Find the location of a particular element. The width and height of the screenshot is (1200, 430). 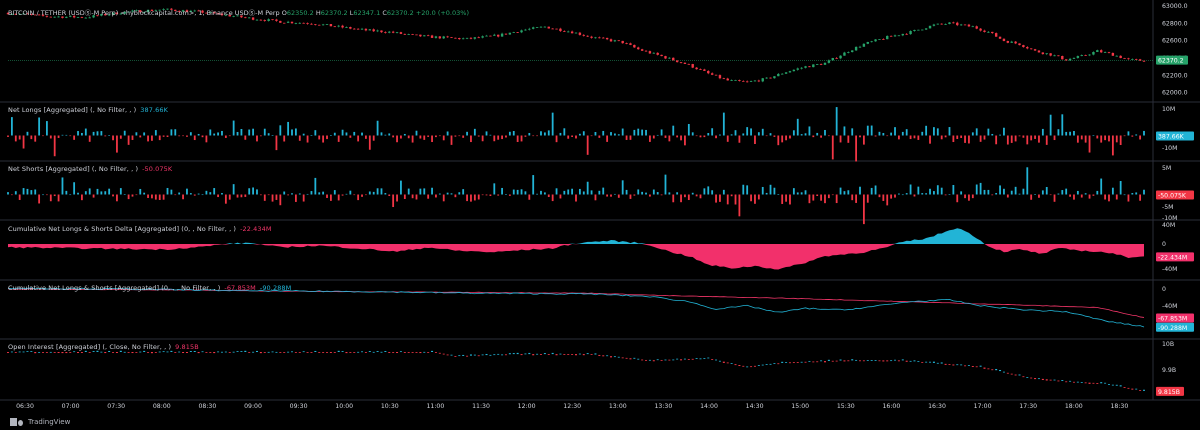

net-shorts-tick: -5M is located at coordinates (1168, 207).